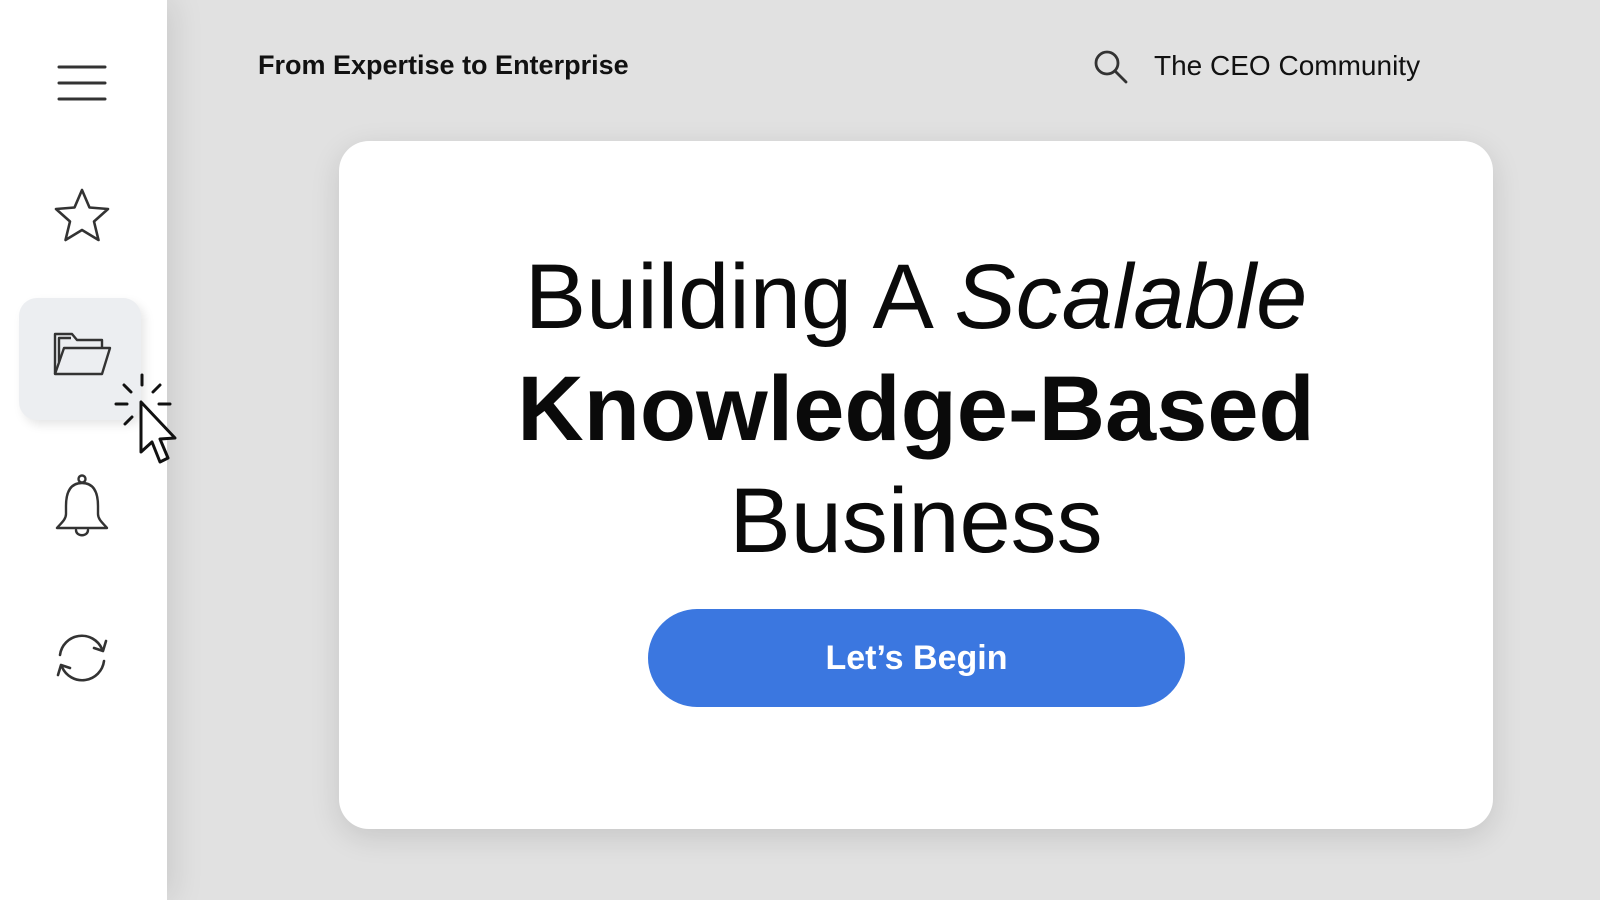  I want to click on refresh-icon, so click(82, 658).